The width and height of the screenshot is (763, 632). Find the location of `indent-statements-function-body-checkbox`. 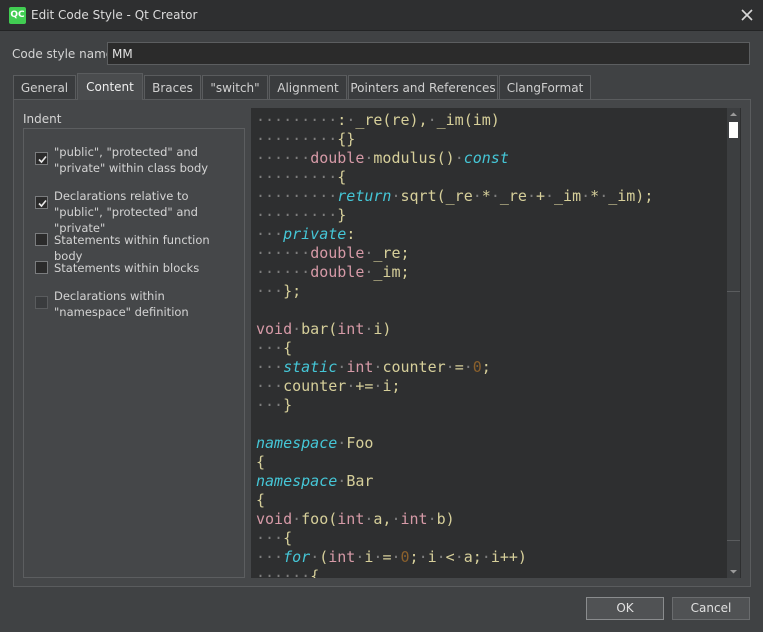

indent-statements-function-body-checkbox is located at coordinates (41, 239).